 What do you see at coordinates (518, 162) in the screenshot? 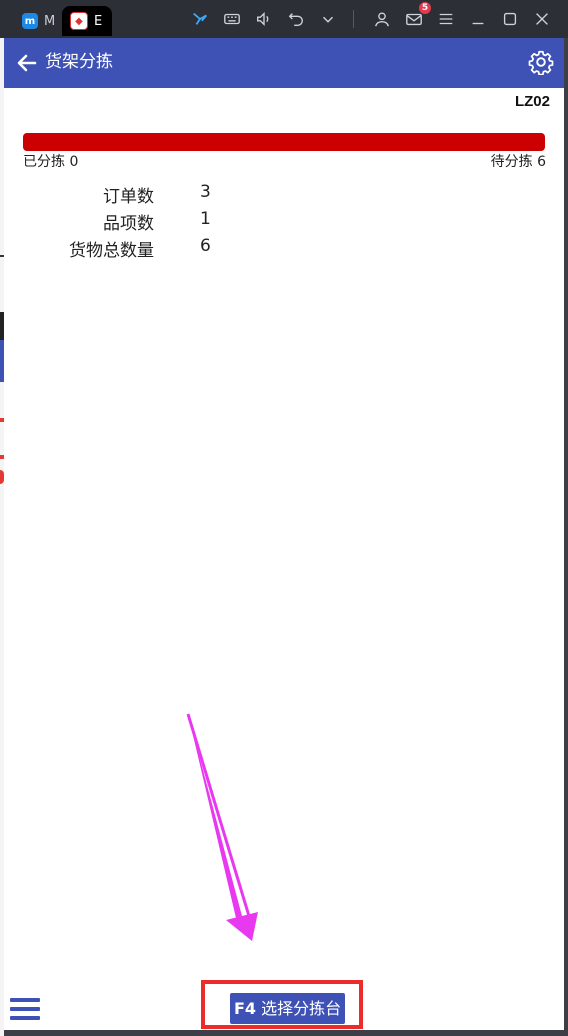
I see `pending-count-label: 待分拣 6` at bounding box center [518, 162].